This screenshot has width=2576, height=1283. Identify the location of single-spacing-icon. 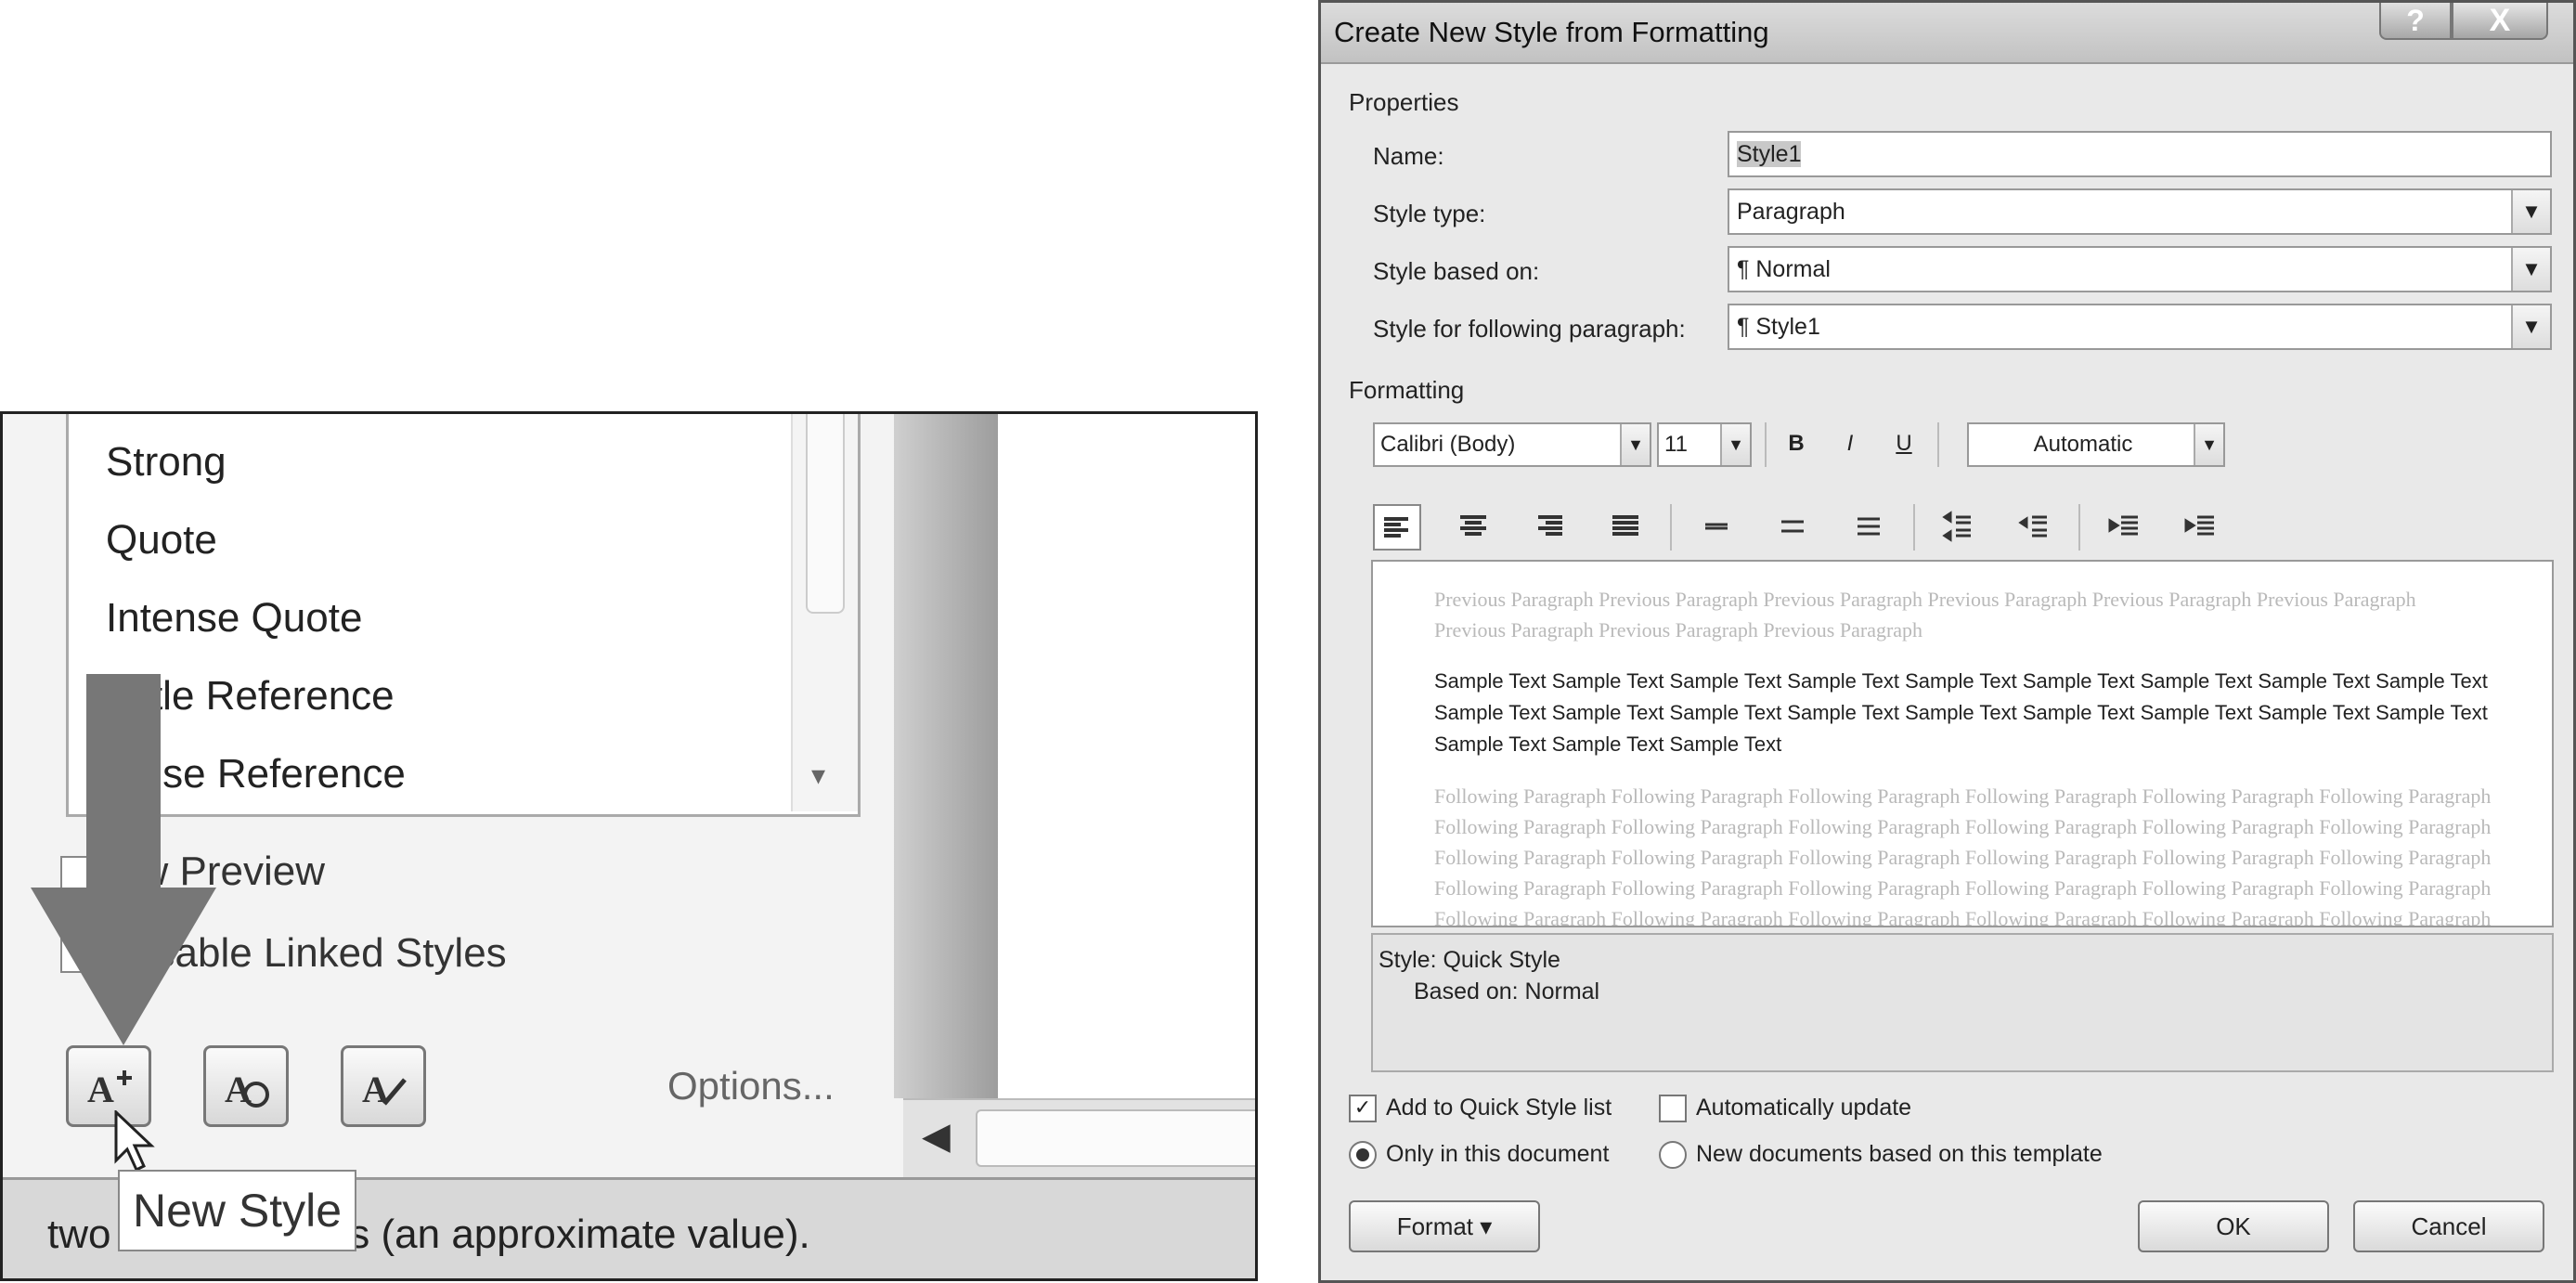
(1716, 526).